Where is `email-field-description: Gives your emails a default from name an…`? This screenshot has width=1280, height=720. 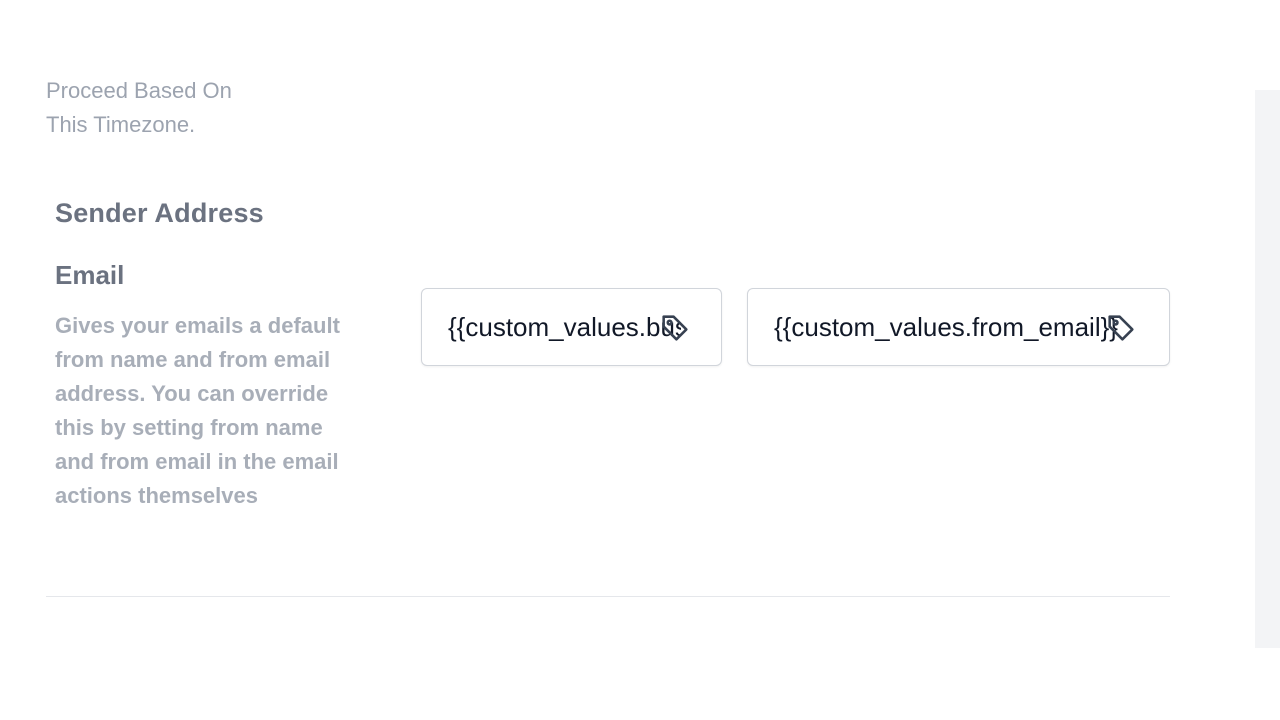 email-field-description: Gives your emails a default from name an… is located at coordinates (197, 410).